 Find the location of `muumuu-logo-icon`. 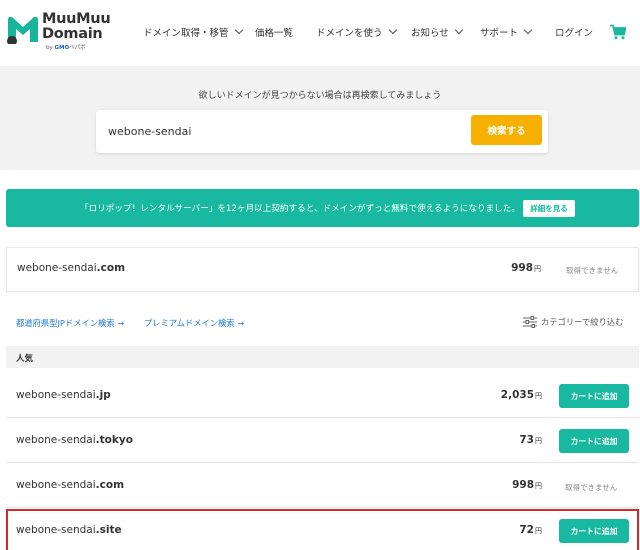

muumuu-logo-icon is located at coordinates (22, 30).